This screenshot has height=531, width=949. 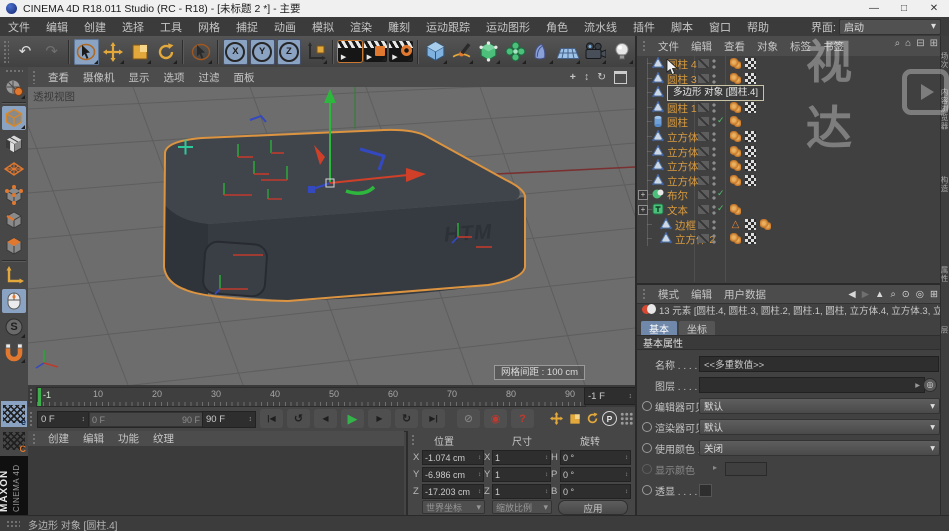 What do you see at coordinates (647, 427) in the screenshot?
I see `record-circle-icon` at bounding box center [647, 427].